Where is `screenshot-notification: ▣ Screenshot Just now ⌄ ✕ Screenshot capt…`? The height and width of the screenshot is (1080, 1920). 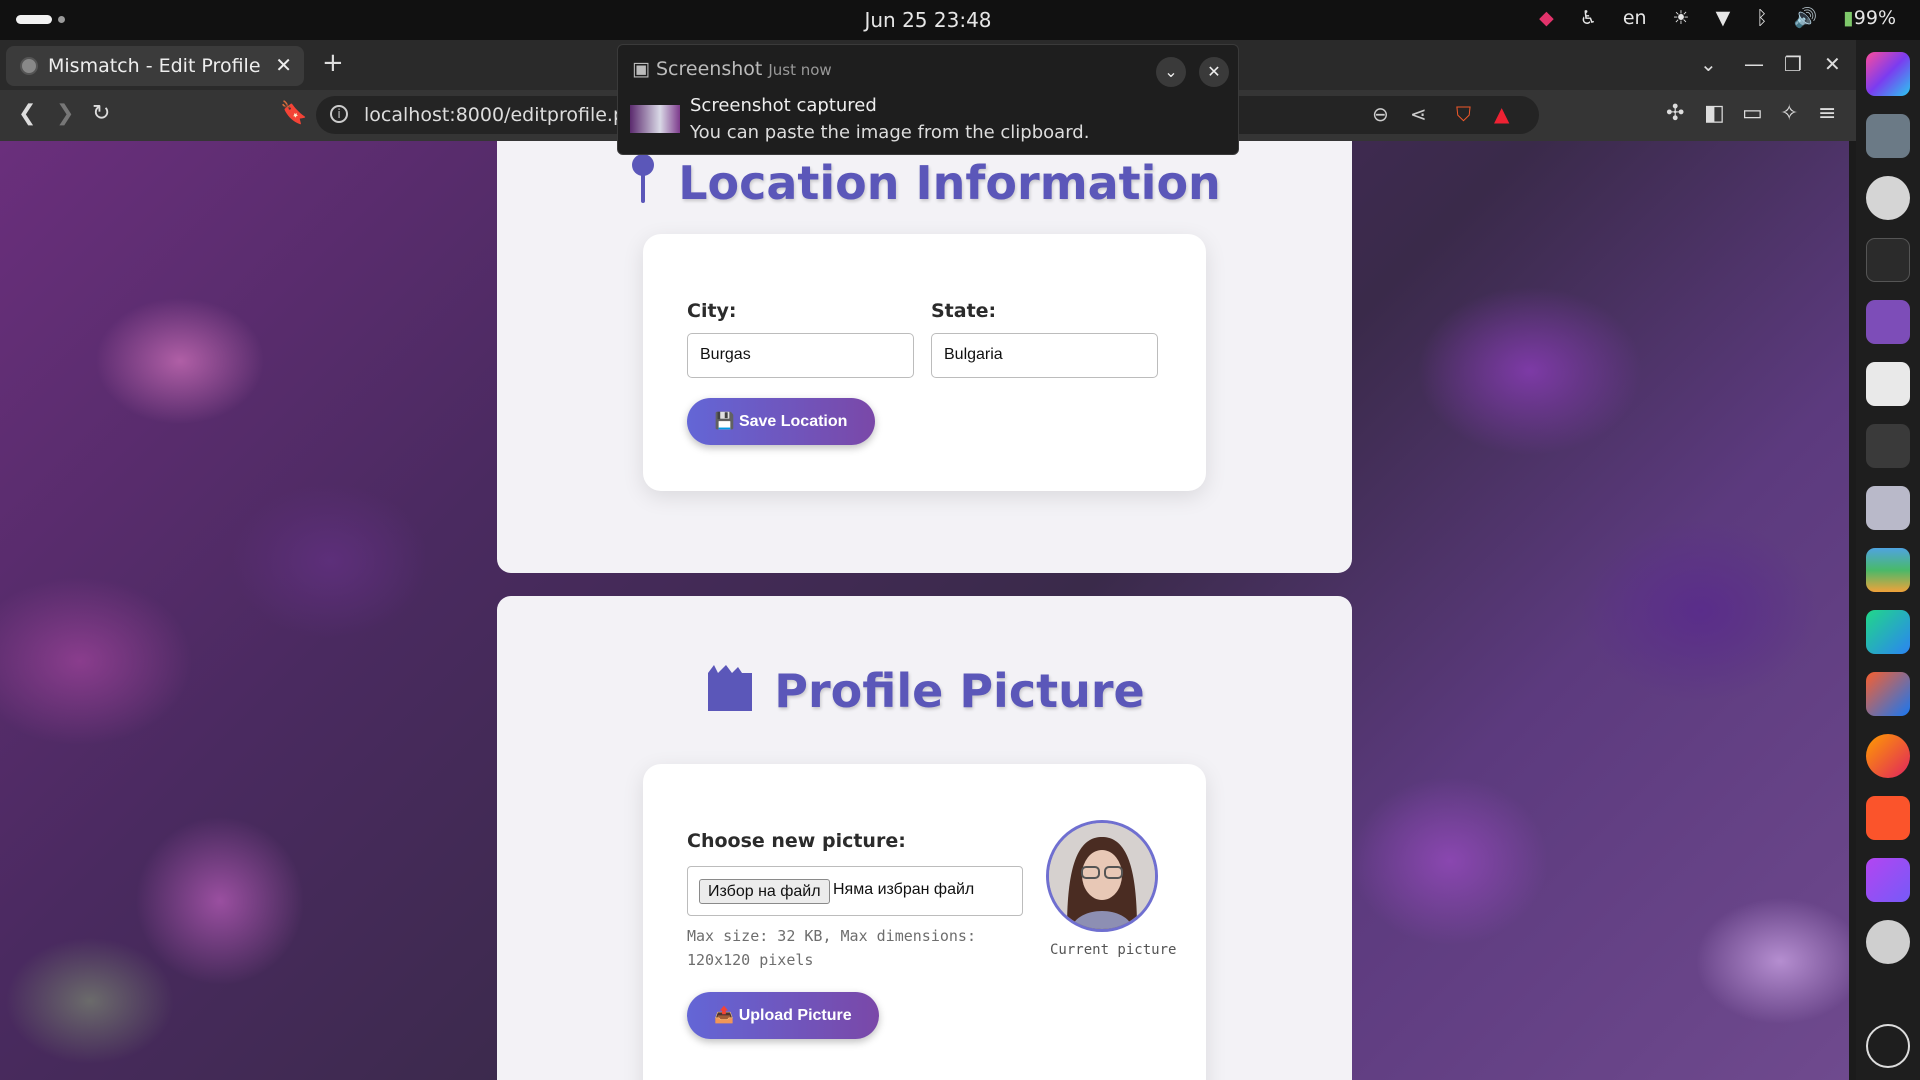
screenshot-notification: ▣ Screenshot Just now ⌄ ✕ Screenshot capt… is located at coordinates (928, 99).